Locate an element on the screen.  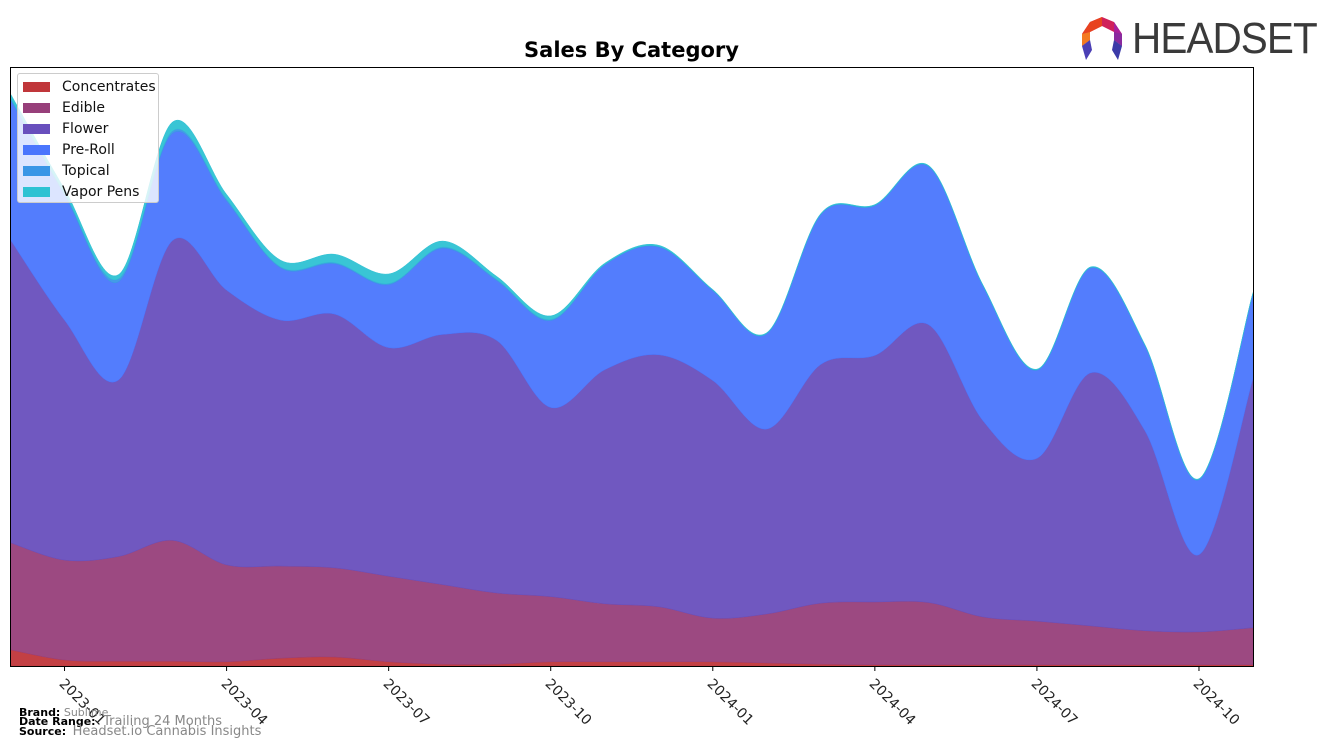
footer-source: Source: Headset.io Cannabis Insights is located at coordinates (140, 731).